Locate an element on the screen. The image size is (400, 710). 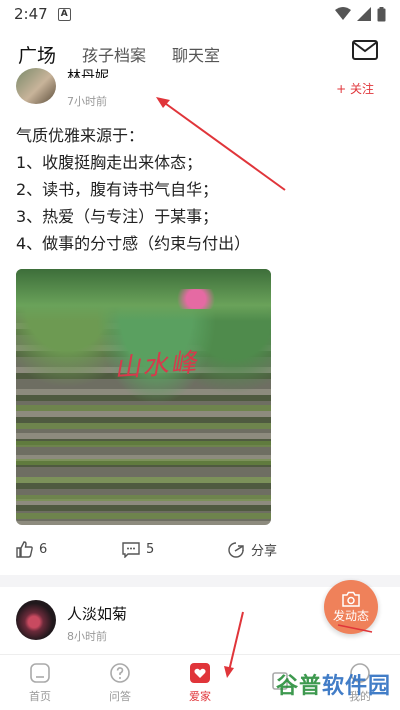
post-dynamic-button: 发动态 is located at coordinates (351, 607).